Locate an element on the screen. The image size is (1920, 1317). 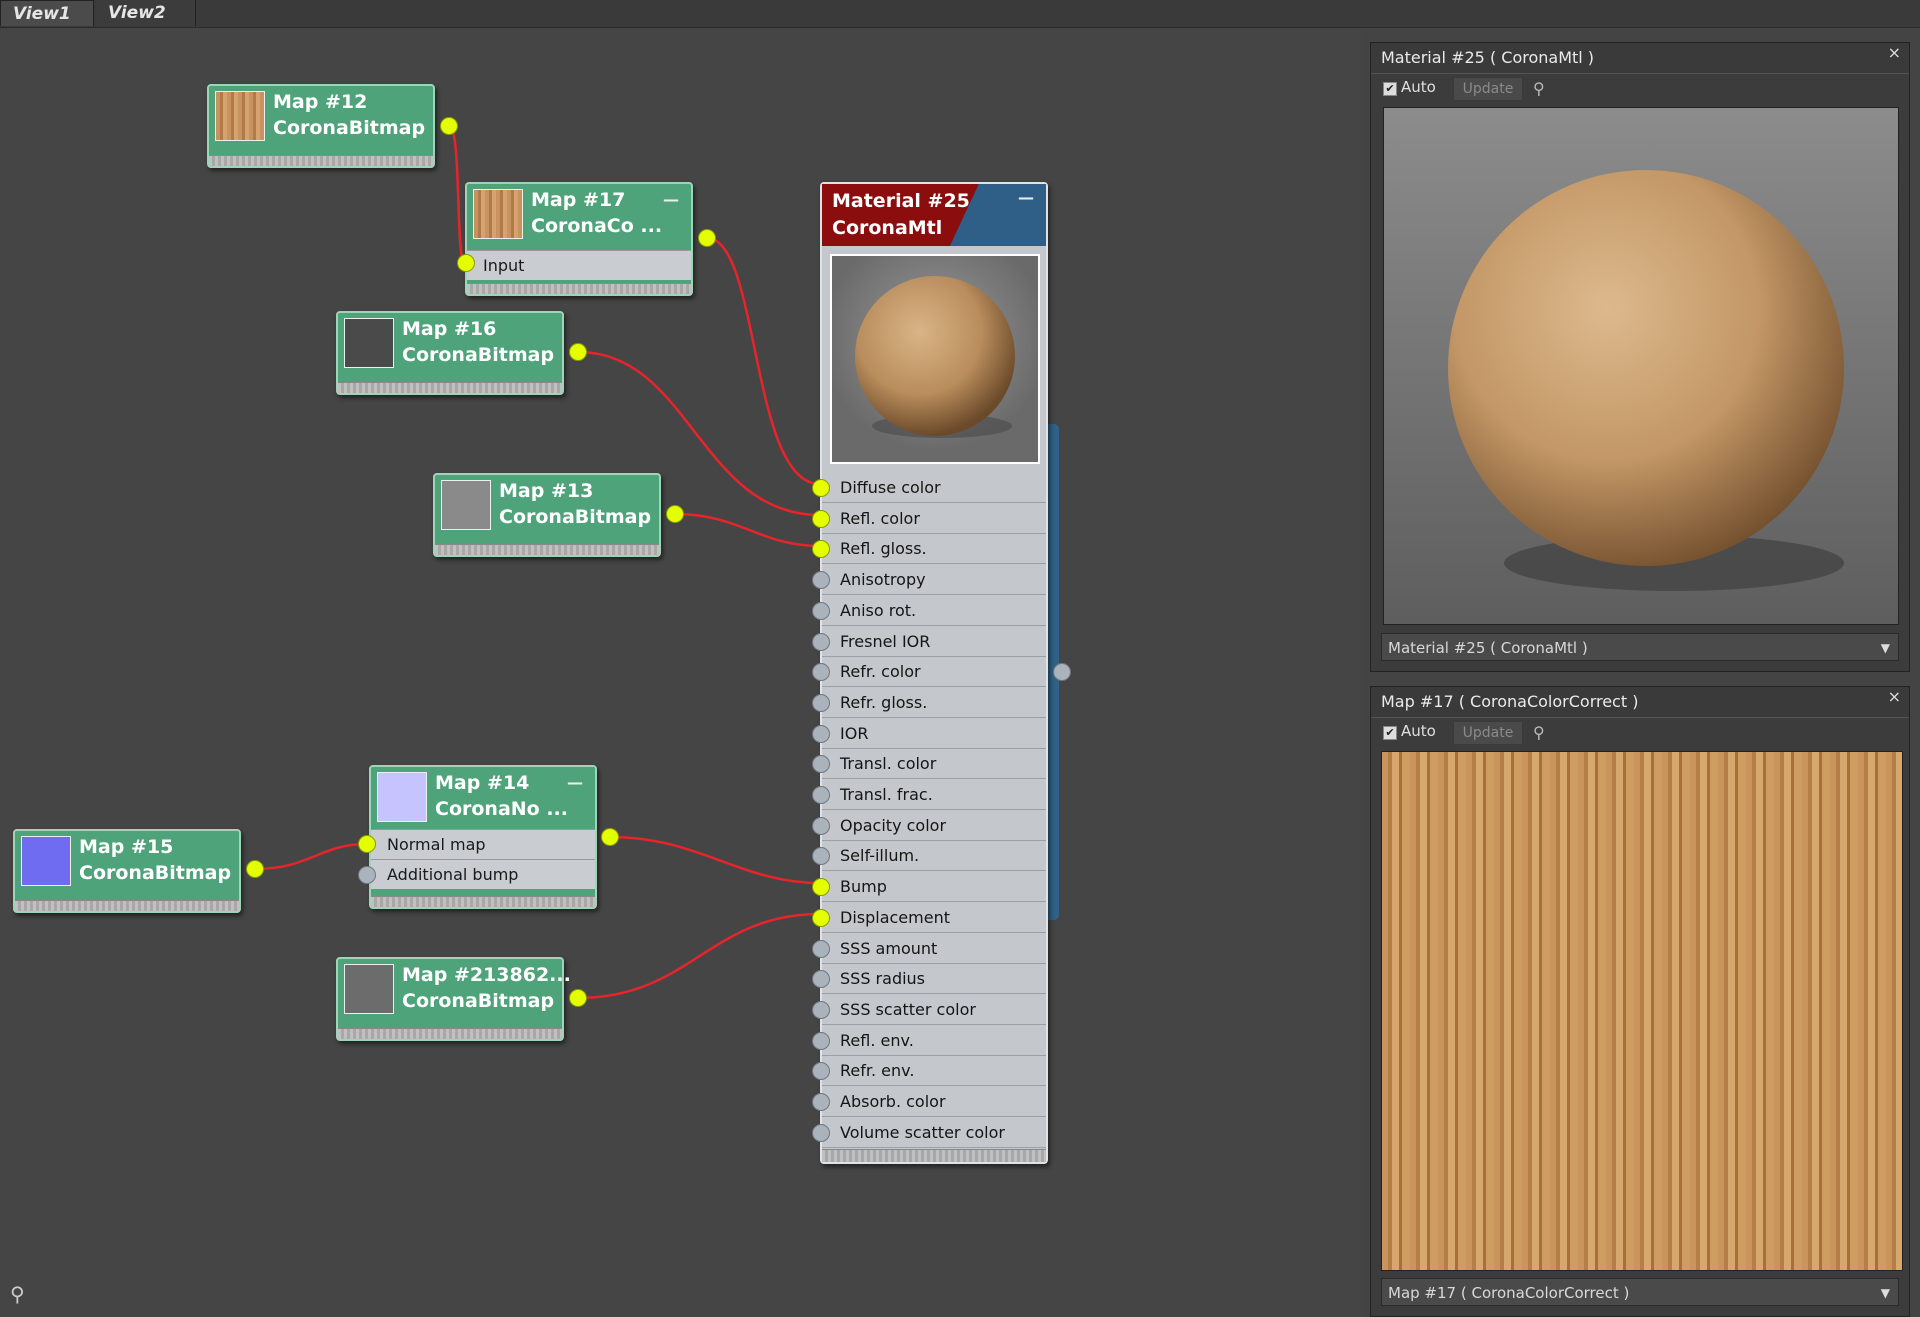
node-map12: Map #12 CoronaBitmap is located at coordinates (321, 126).